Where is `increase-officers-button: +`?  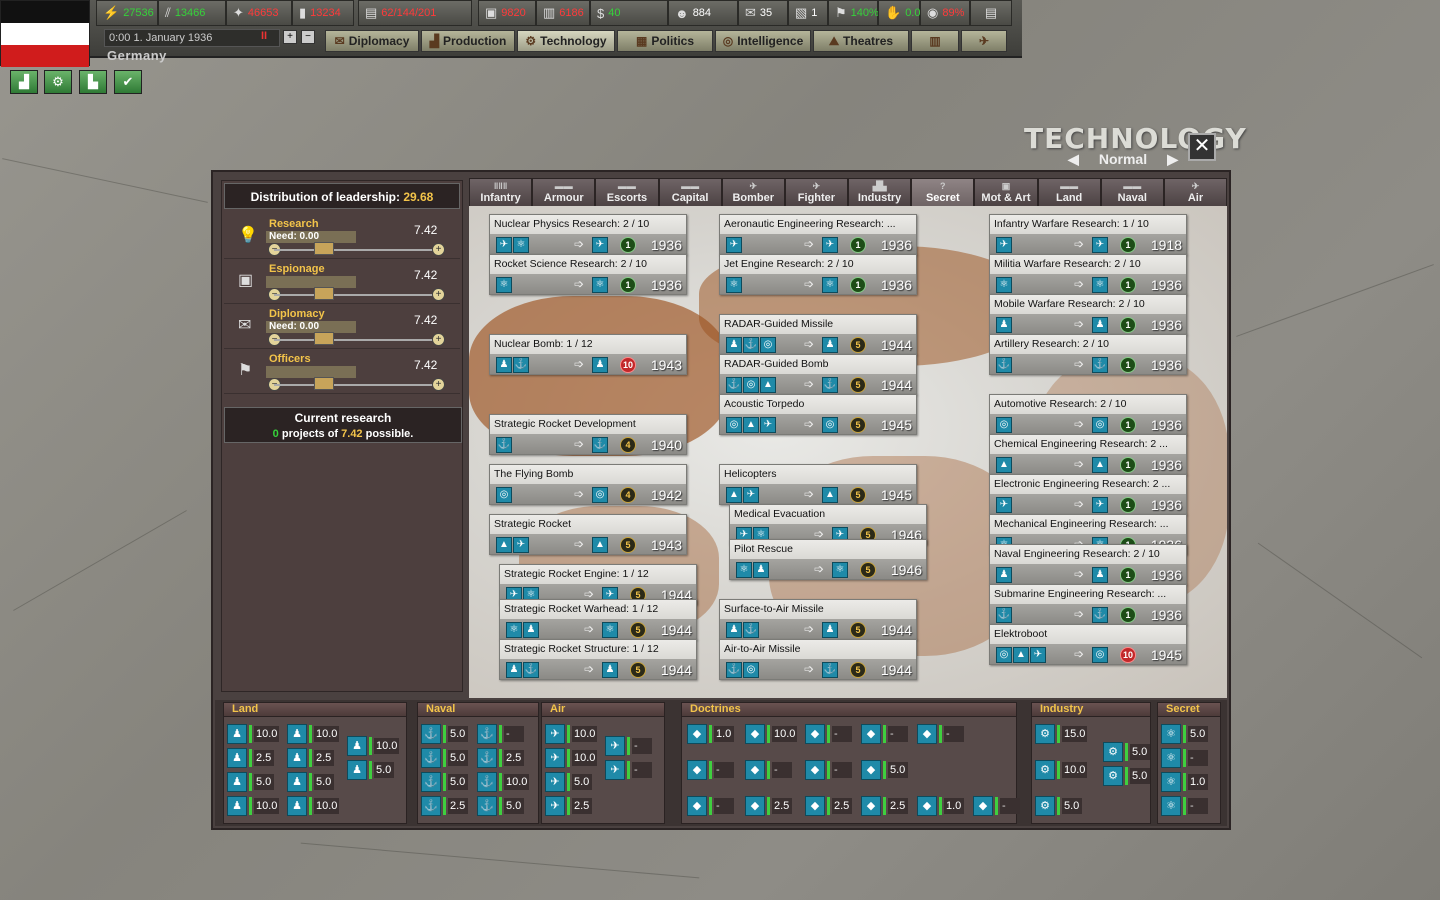
increase-officers-button: + is located at coordinates (438, 384).